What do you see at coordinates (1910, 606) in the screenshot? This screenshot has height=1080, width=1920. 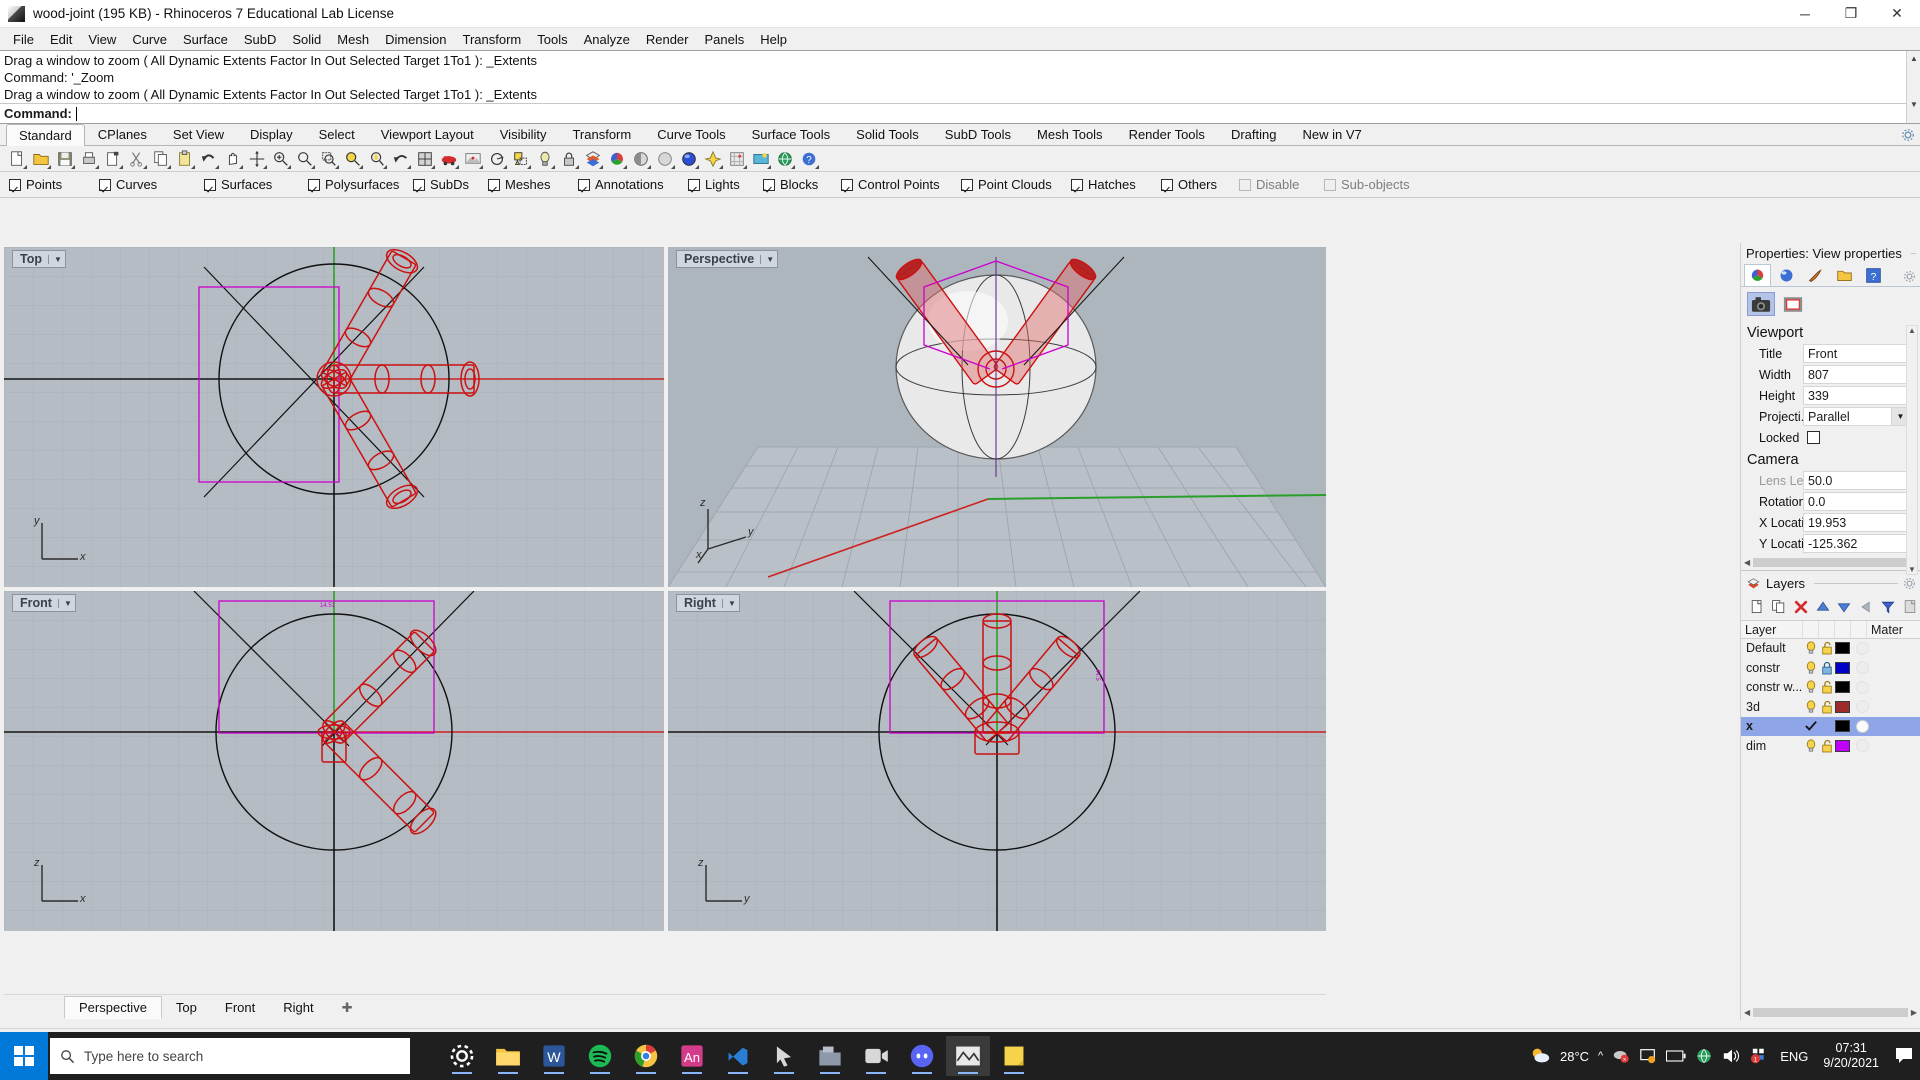 I see `layer-sheet-icon` at bounding box center [1910, 606].